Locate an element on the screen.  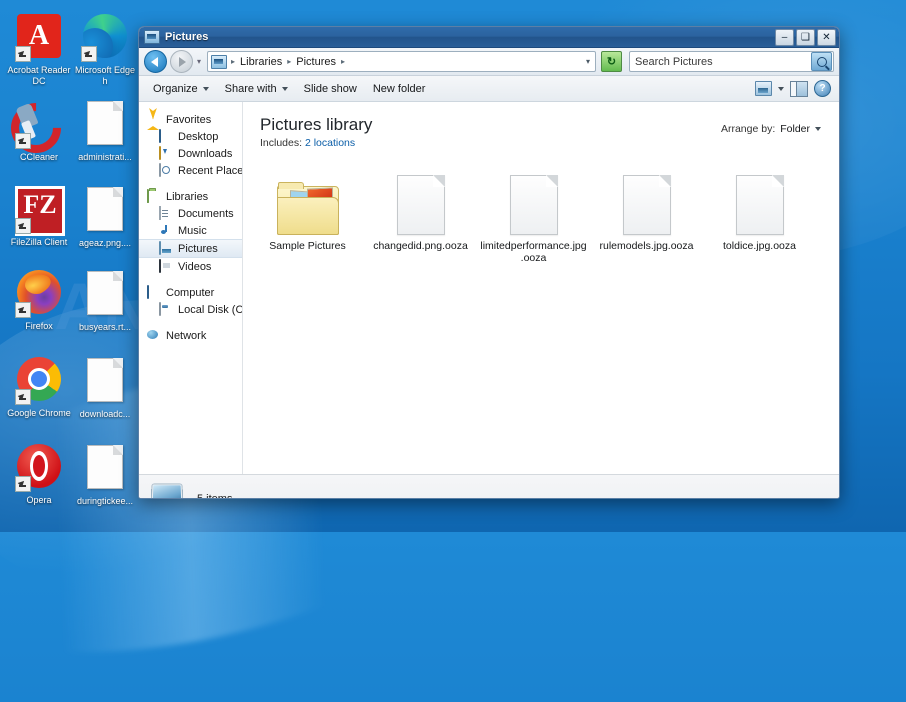
address-dropdown-icon: ▾ is located at coordinates (589, 61).